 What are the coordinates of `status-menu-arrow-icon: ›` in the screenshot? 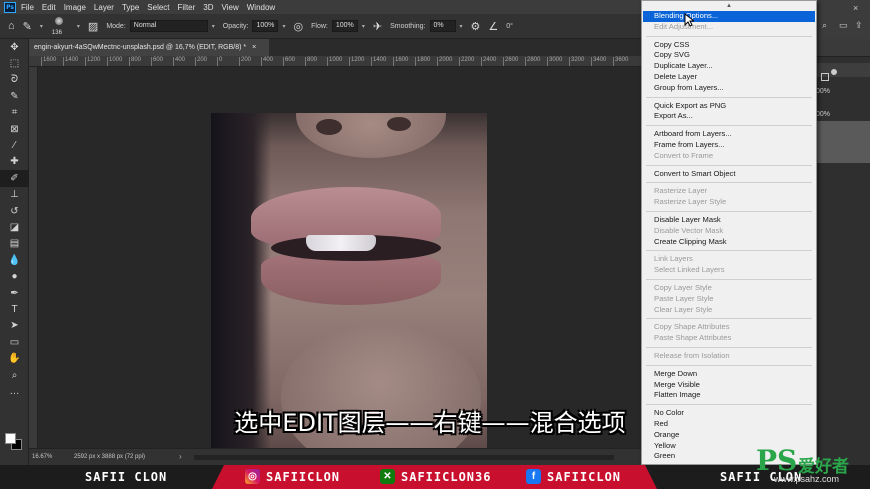 It's located at (180, 456).